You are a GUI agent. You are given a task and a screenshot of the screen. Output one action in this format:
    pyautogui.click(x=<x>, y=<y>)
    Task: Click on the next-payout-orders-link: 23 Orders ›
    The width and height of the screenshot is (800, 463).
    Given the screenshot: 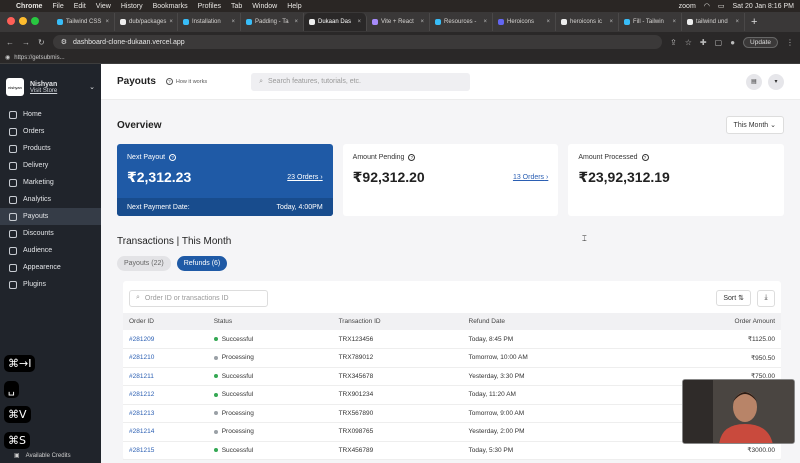 What is the action you would take?
    pyautogui.click(x=304, y=177)
    